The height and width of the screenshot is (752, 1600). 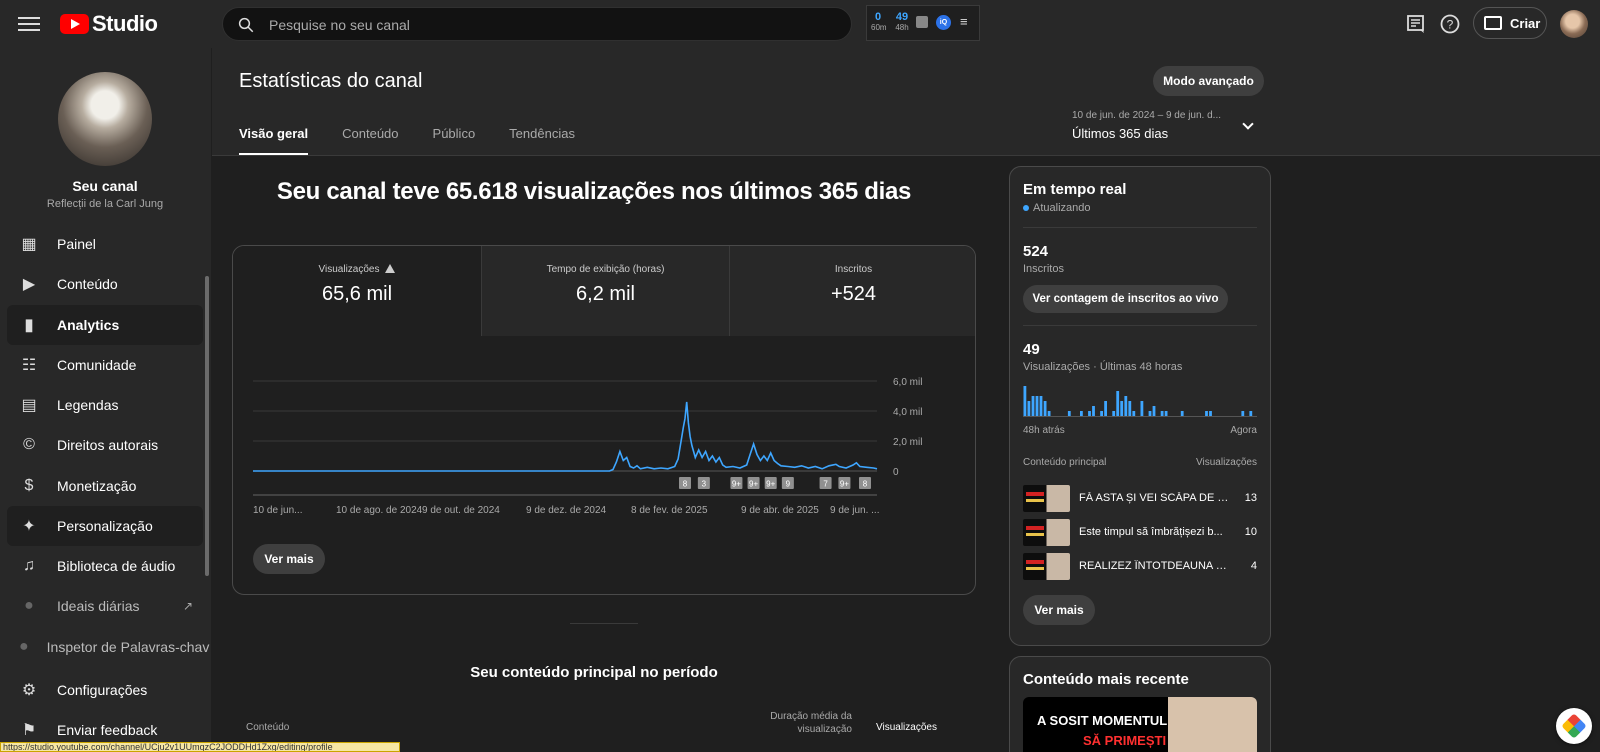 I want to click on x-tick-label: 8 de fev. de 2025, so click(x=669, y=510).